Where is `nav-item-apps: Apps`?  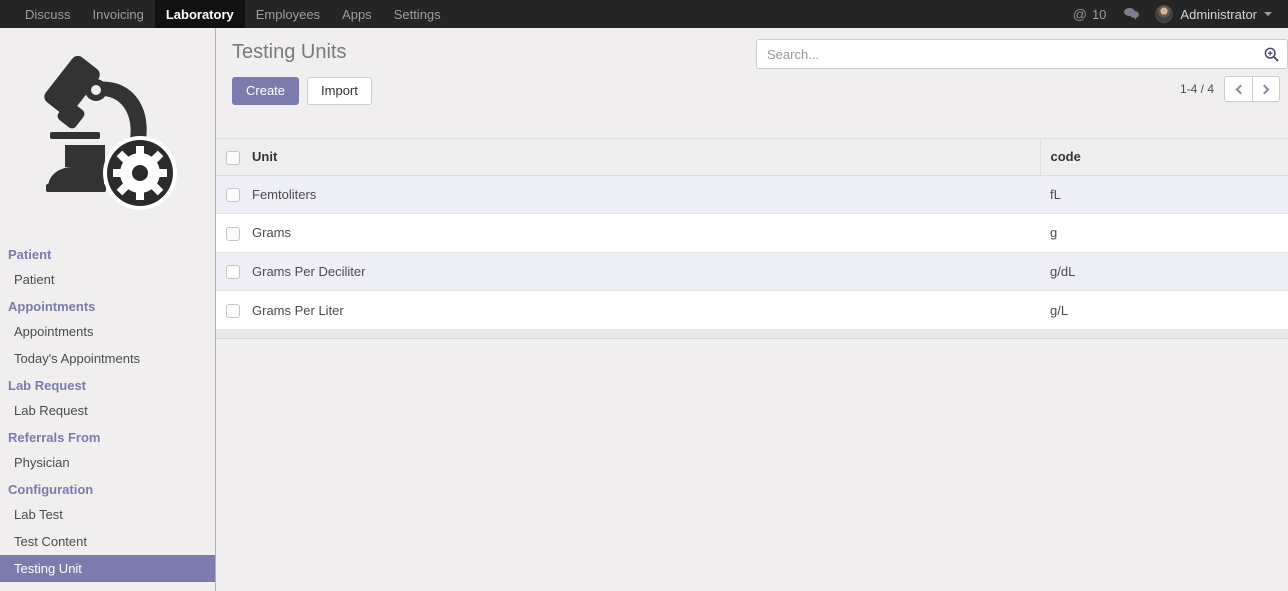
nav-item-apps: Apps is located at coordinates (357, 14).